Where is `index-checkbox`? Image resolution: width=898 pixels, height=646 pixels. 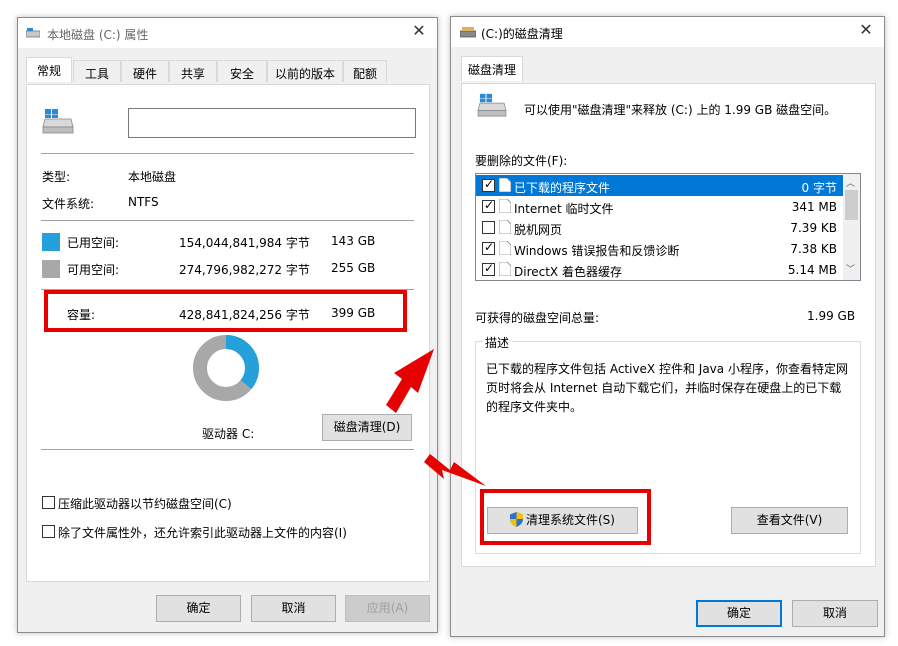 index-checkbox is located at coordinates (48, 531).